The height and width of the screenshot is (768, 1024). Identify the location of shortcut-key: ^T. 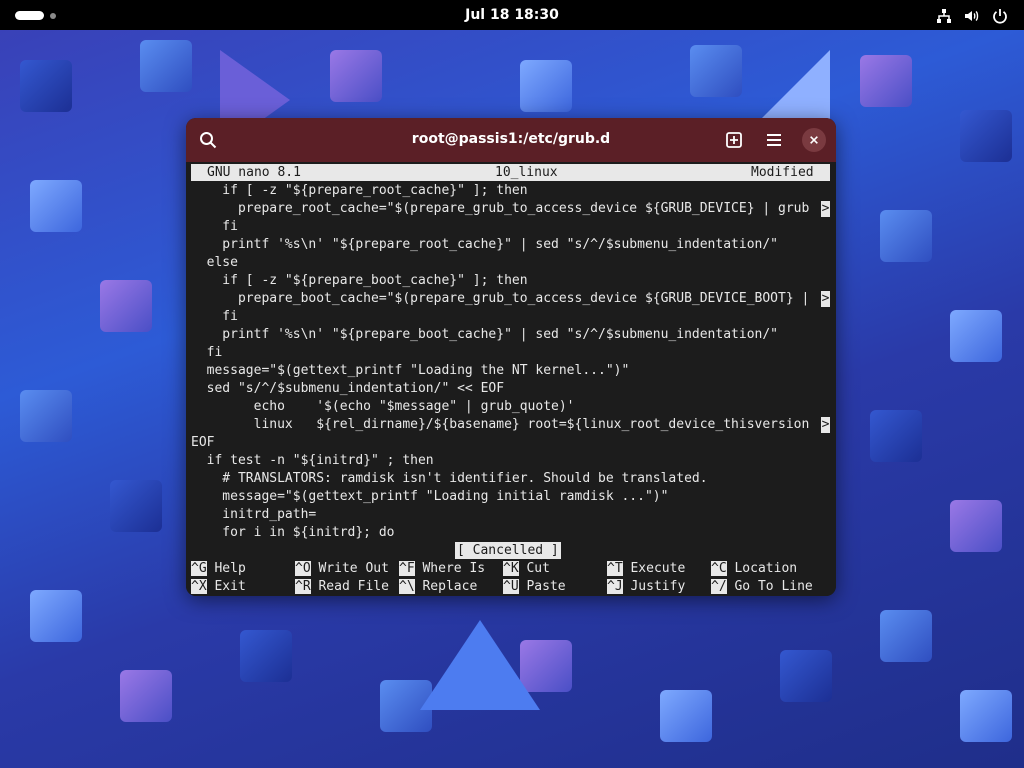
(615, 568).